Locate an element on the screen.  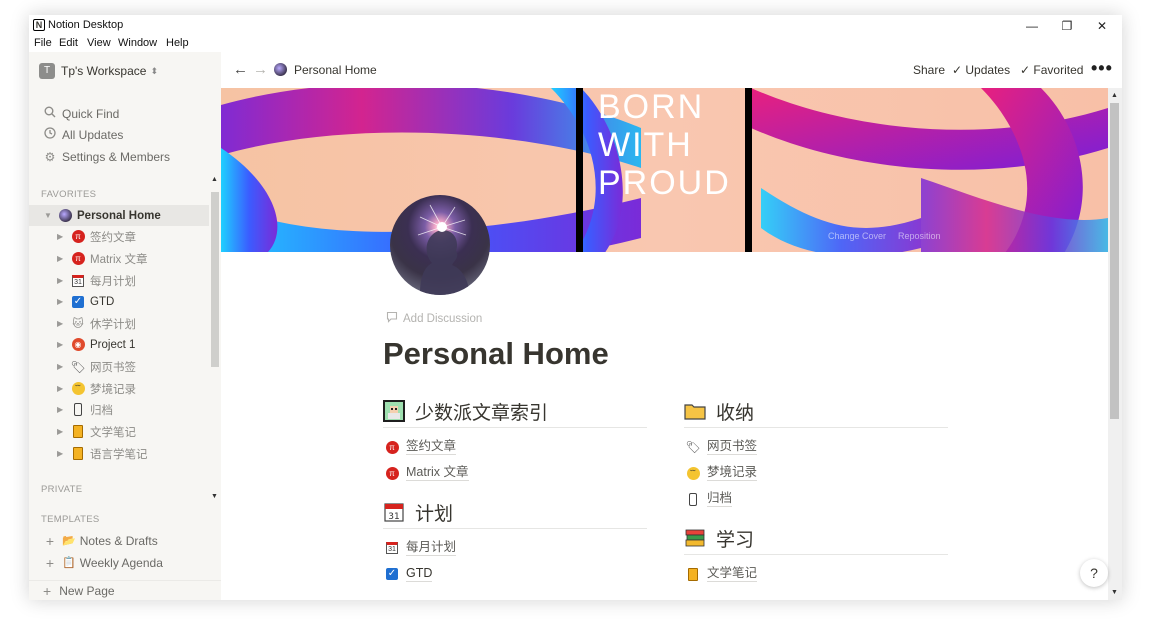
cover-title: BORN WITH PROUD is located at coordinates (664, 145).